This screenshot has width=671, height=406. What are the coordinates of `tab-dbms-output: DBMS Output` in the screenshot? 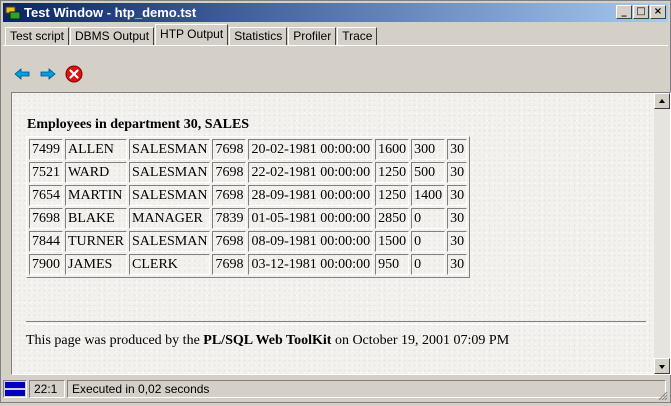 It's located at (112, 36).